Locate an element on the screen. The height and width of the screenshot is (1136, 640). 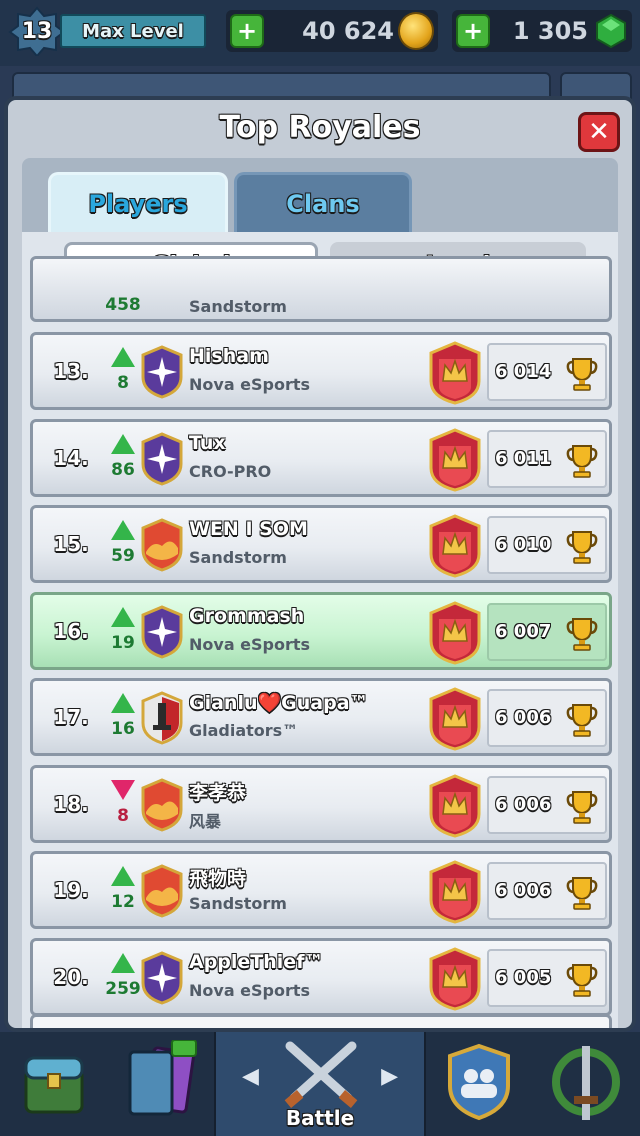
trophy-count: 6 007 is located at coordinates (547, 631).